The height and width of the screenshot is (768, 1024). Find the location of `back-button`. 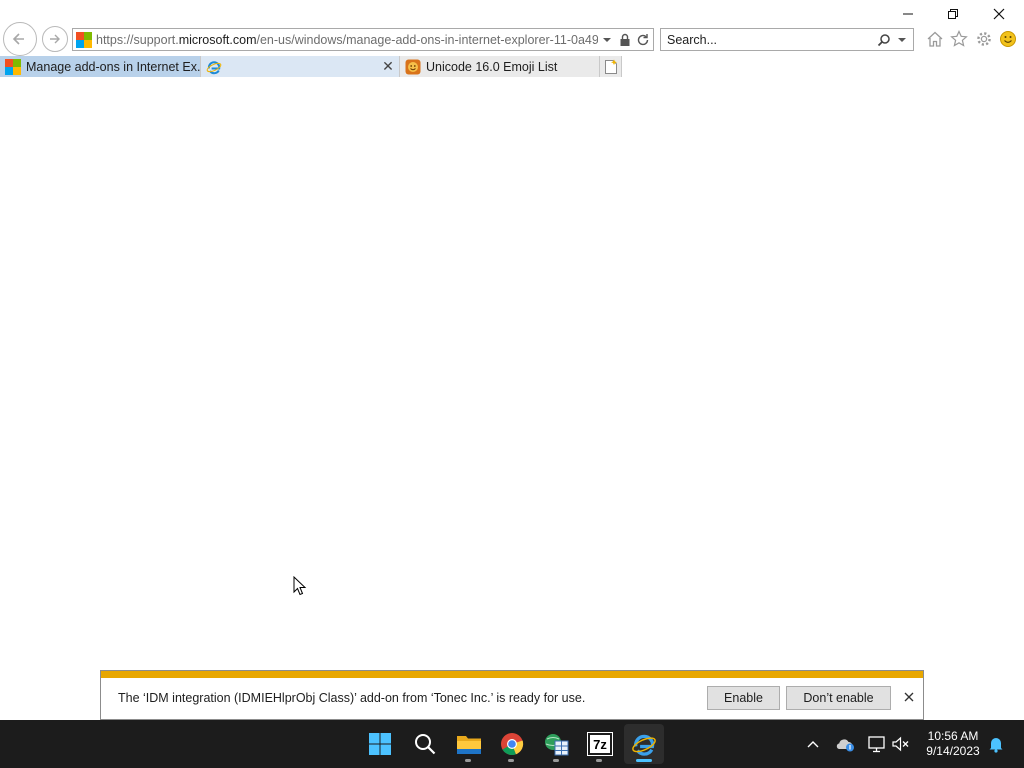

back-button is located at coordinates (20, 39).